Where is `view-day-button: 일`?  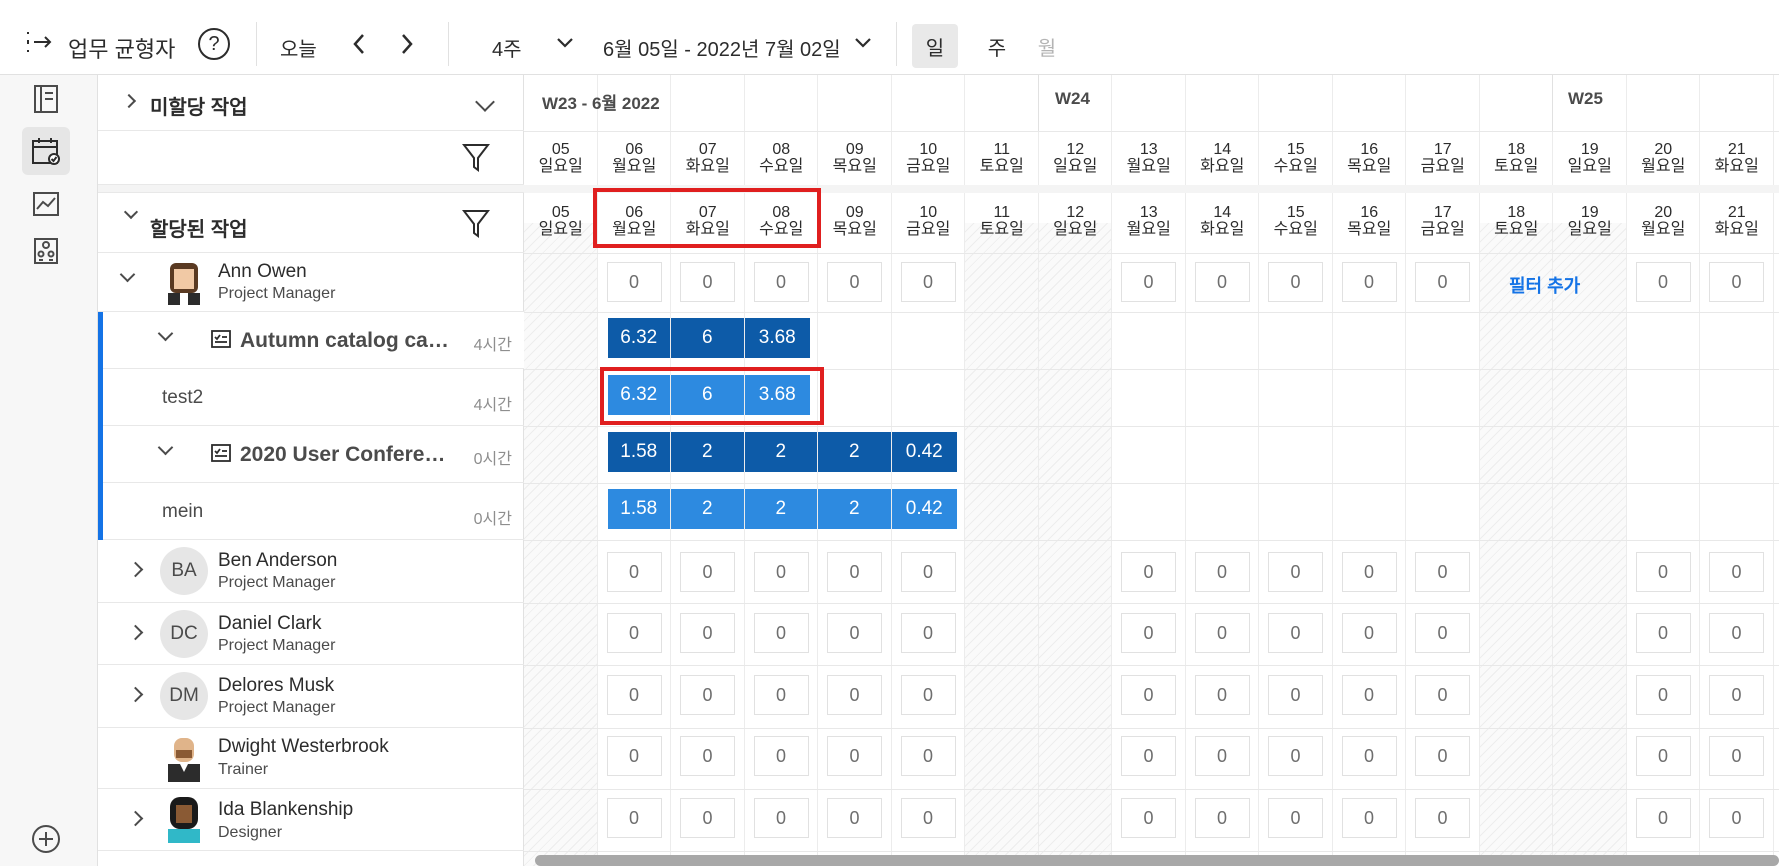
view-day-button: 일 is located at coordinates (935, 46).